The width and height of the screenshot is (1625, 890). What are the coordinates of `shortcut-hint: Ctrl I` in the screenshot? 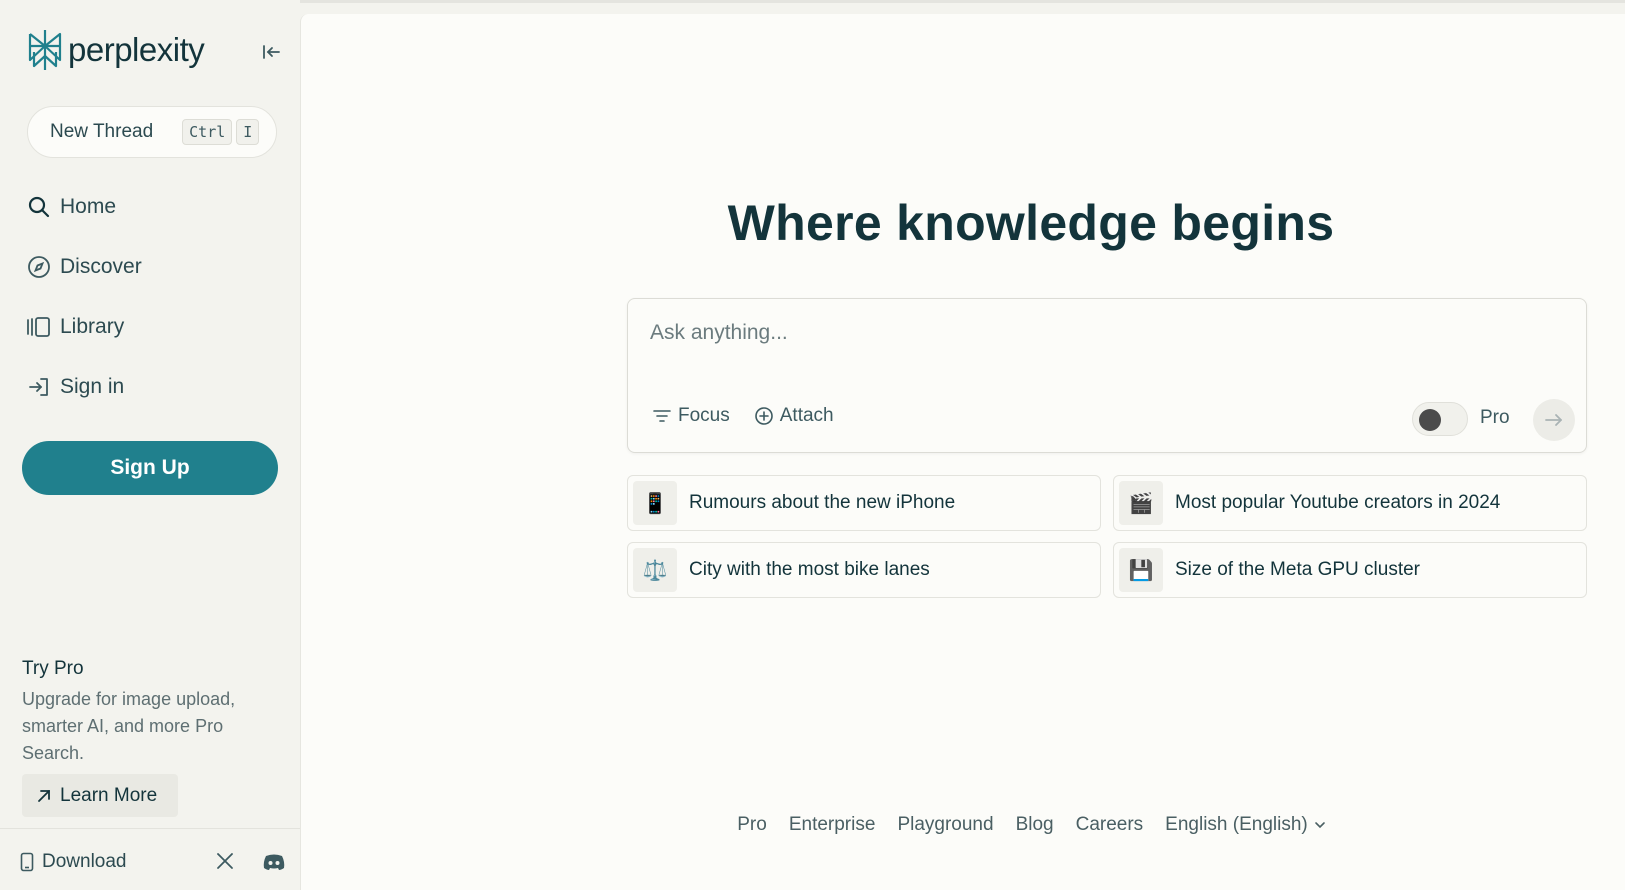 It's located at (219, 132).